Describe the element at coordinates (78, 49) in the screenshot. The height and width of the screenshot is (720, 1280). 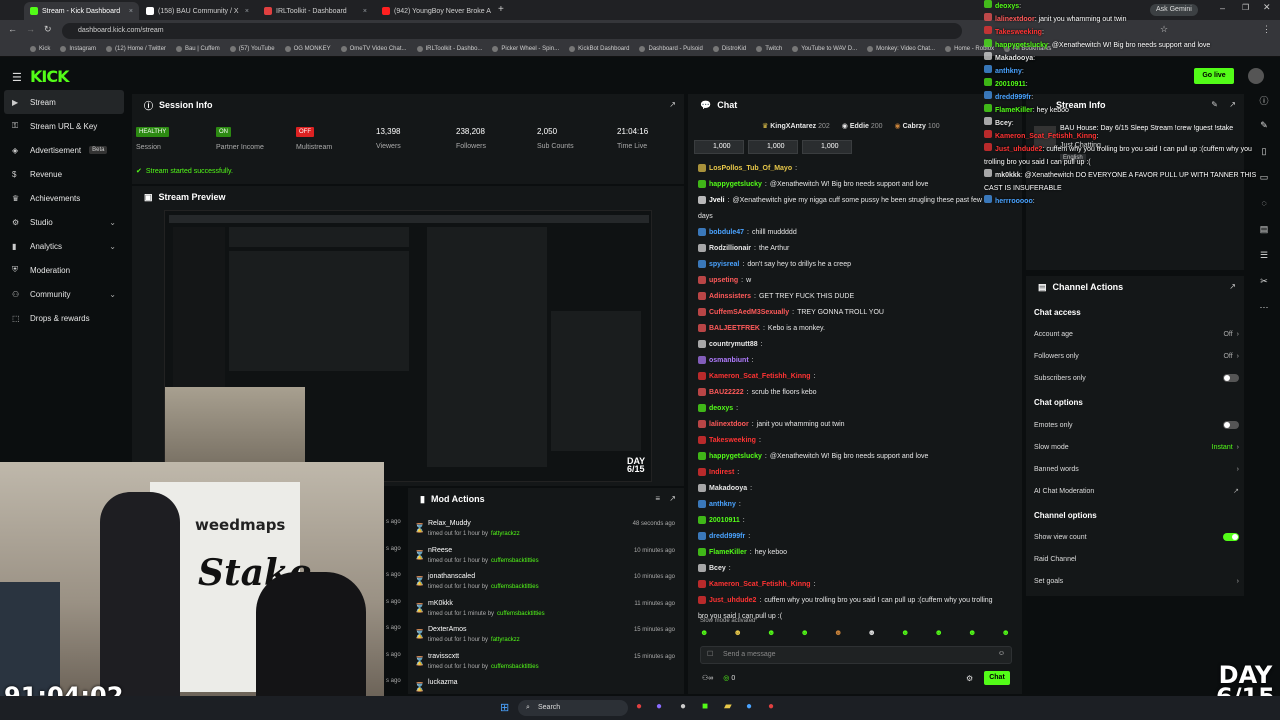
I see `bookmark-item: Instagram` at that location.